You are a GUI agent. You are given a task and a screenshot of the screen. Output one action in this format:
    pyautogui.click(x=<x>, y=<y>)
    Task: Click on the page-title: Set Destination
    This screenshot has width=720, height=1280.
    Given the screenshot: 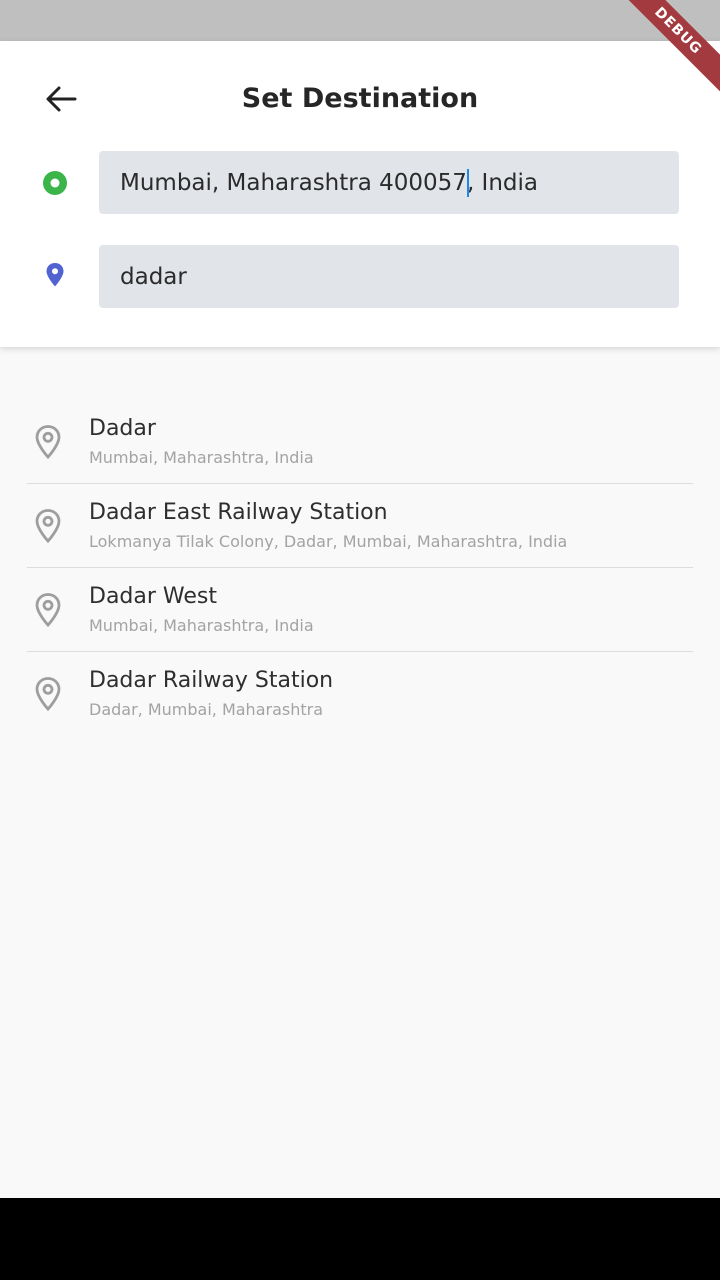 What is the action you would take?
    pyautogui.click(x=360, y=98)
    